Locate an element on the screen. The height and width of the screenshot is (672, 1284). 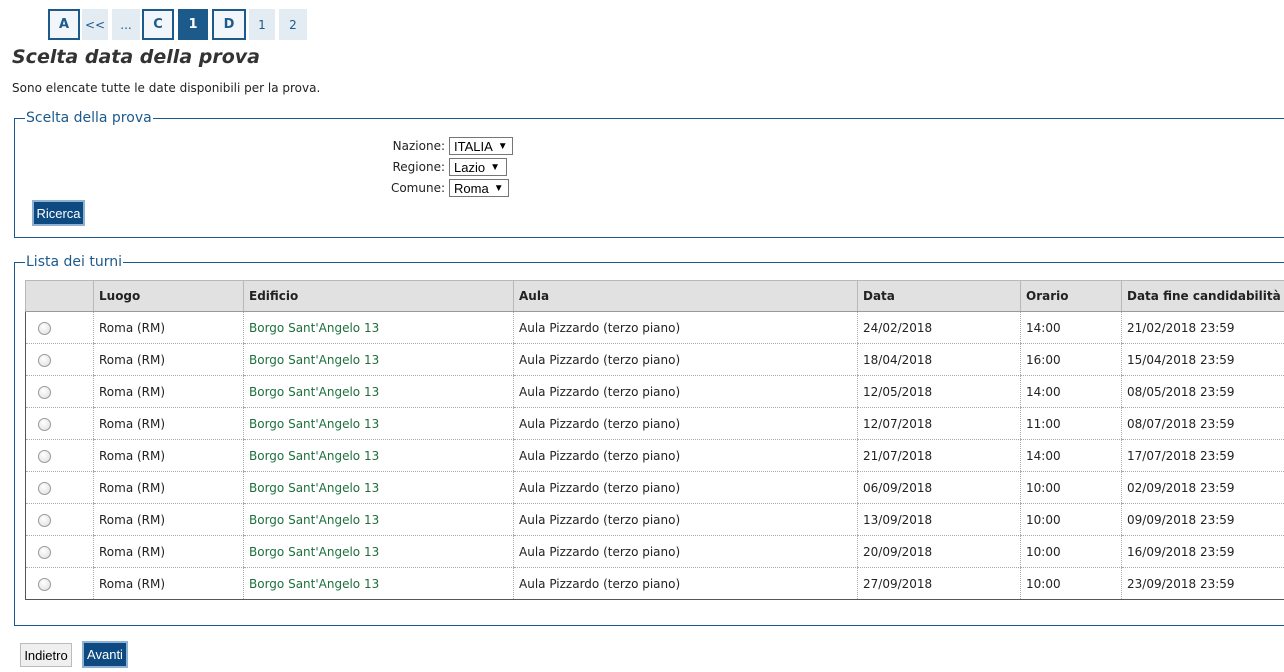
column-header-aula: Aula is located at coordinates (685, 296).